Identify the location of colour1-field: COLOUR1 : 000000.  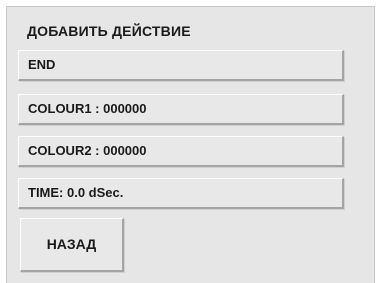
(181, 109).